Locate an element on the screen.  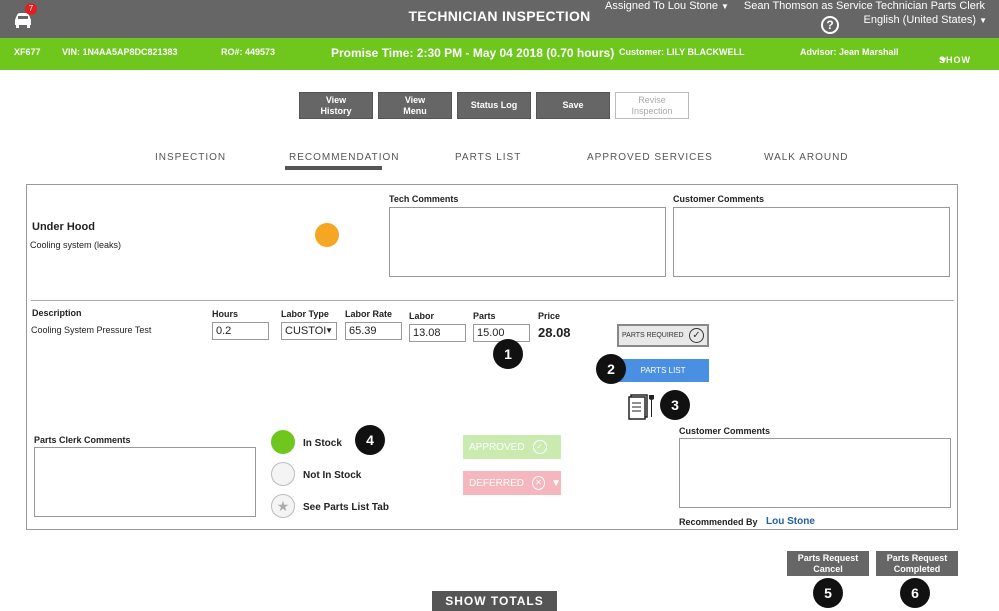
deferred-button: DEFERRED ✕ ▼ is located at coordinates (512, 483).